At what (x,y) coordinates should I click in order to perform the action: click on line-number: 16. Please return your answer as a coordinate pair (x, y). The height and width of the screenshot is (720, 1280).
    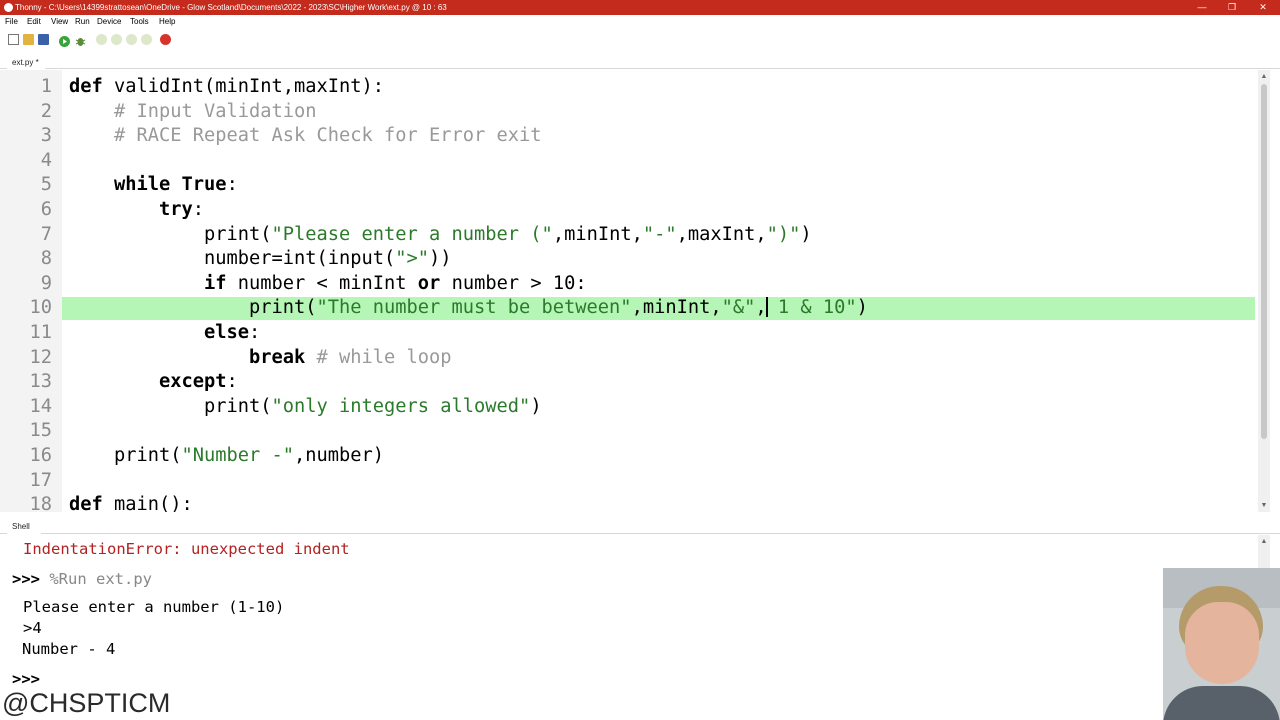
    Looking at the image, I should click on (40, 455).